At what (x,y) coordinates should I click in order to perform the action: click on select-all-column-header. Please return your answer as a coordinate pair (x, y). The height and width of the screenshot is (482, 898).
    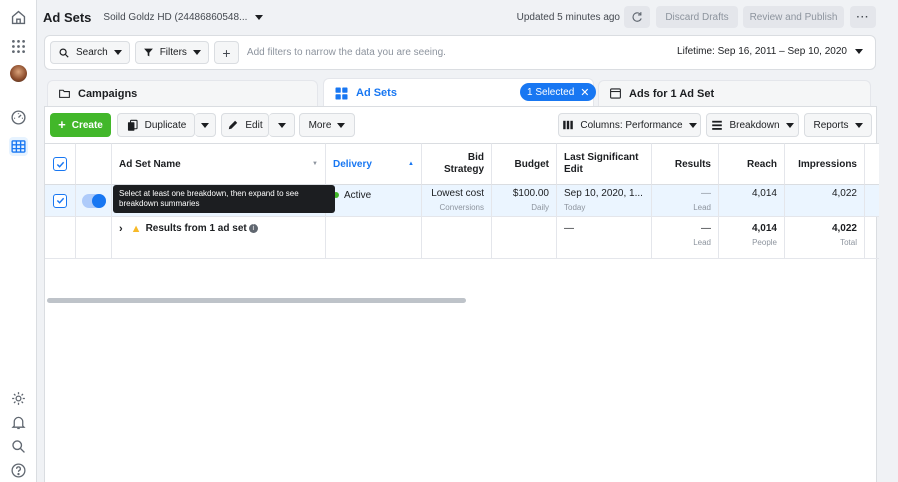
    Looking at the image, I should click on (60, 164).